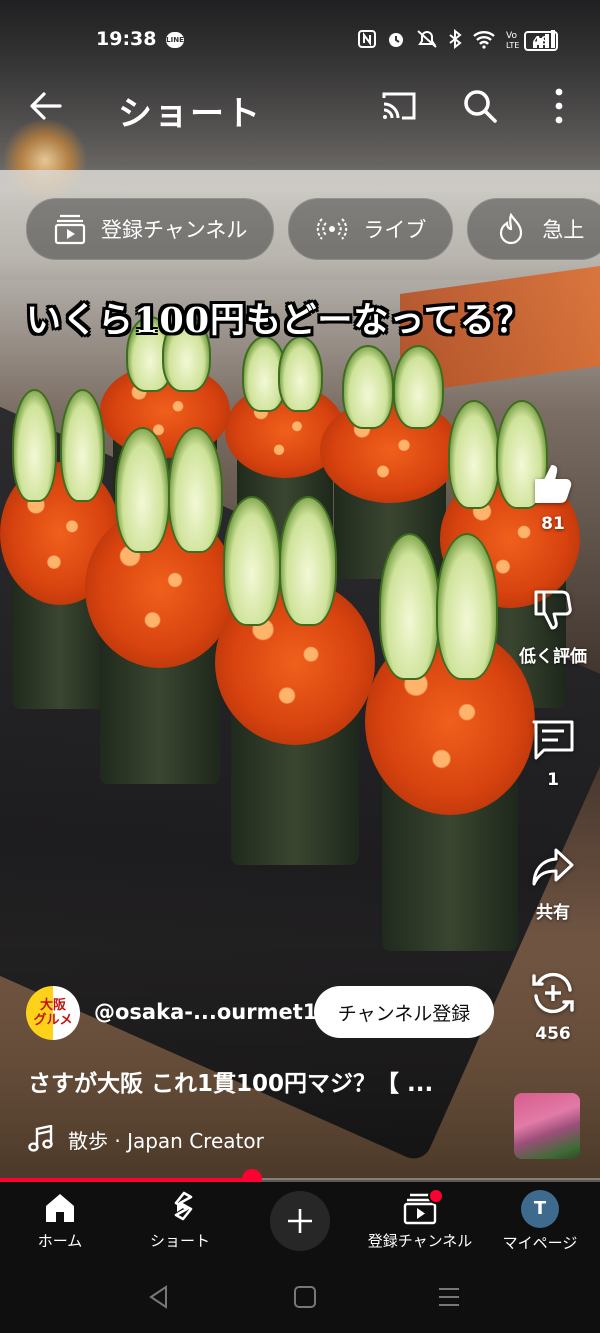 Image resolution: width=600 pixels, height=1333 pixels. Describe the element at coordinates (553, 740) in the screenshot. I see `comment-icon` at that location.